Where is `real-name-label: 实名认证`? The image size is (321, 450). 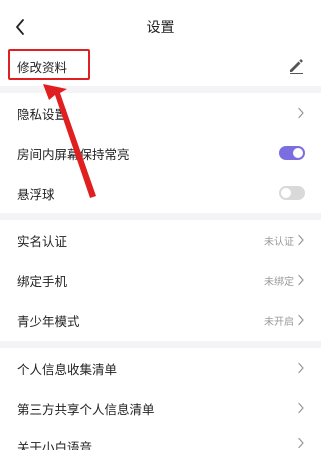
real-name-label: 实名认证 is located at coordinates (42, 241).